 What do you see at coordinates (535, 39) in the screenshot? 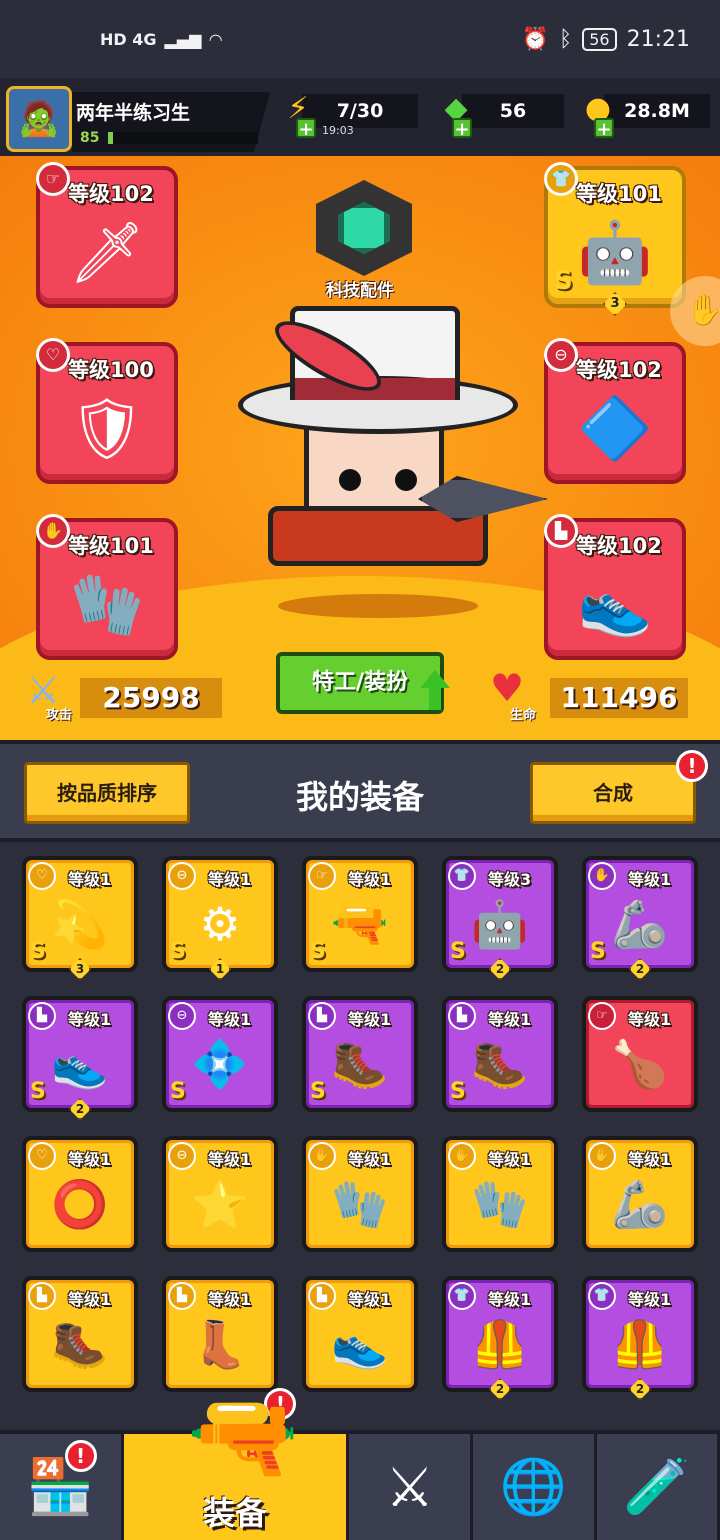
I see `alarm-icon: ⏰` at bounding box center [535, 39].